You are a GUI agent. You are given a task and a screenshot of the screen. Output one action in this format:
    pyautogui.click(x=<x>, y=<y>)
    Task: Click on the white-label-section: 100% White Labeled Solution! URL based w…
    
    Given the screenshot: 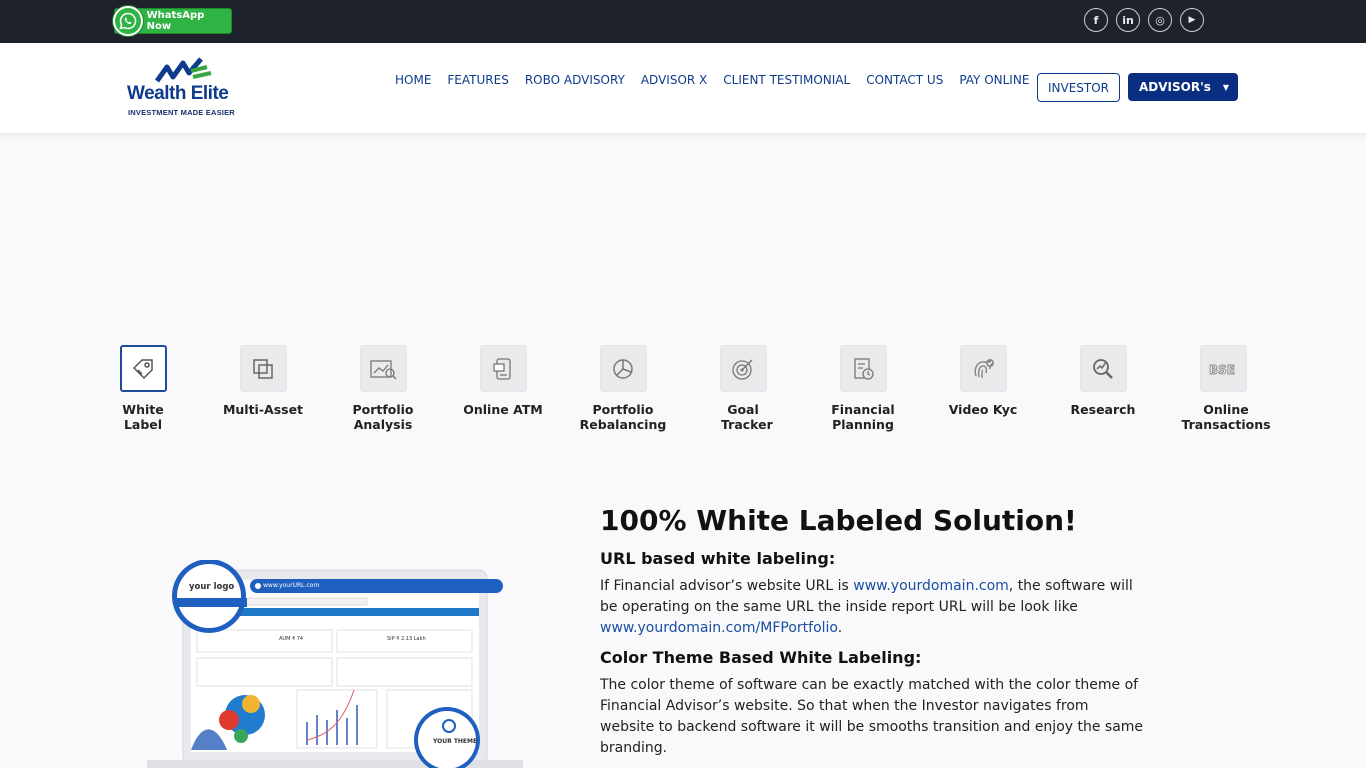 What is the action you would take?
    pyautogui.click(x=872, y=632)
    